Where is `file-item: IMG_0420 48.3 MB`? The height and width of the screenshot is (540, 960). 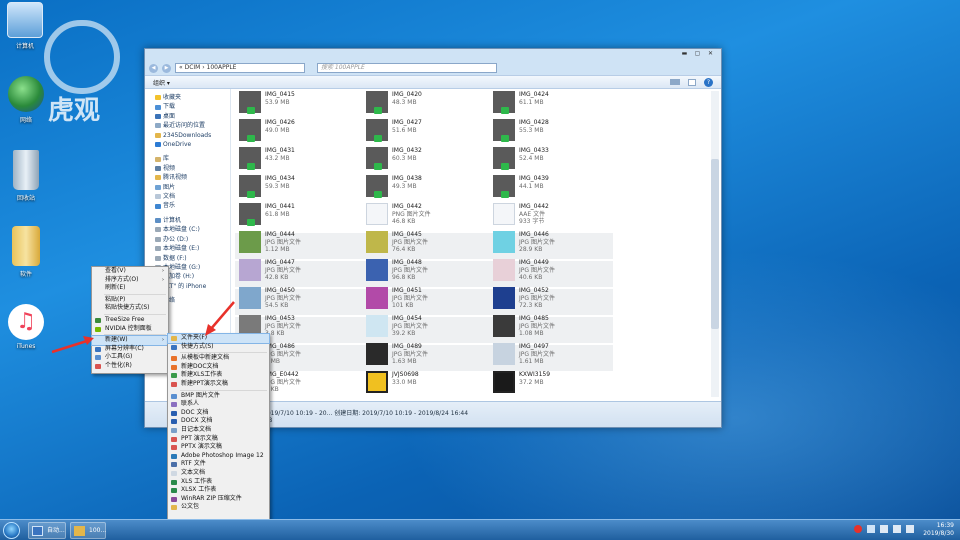
file-item: IMG_0420 48.3 MB is located at coordinates (426, 103).